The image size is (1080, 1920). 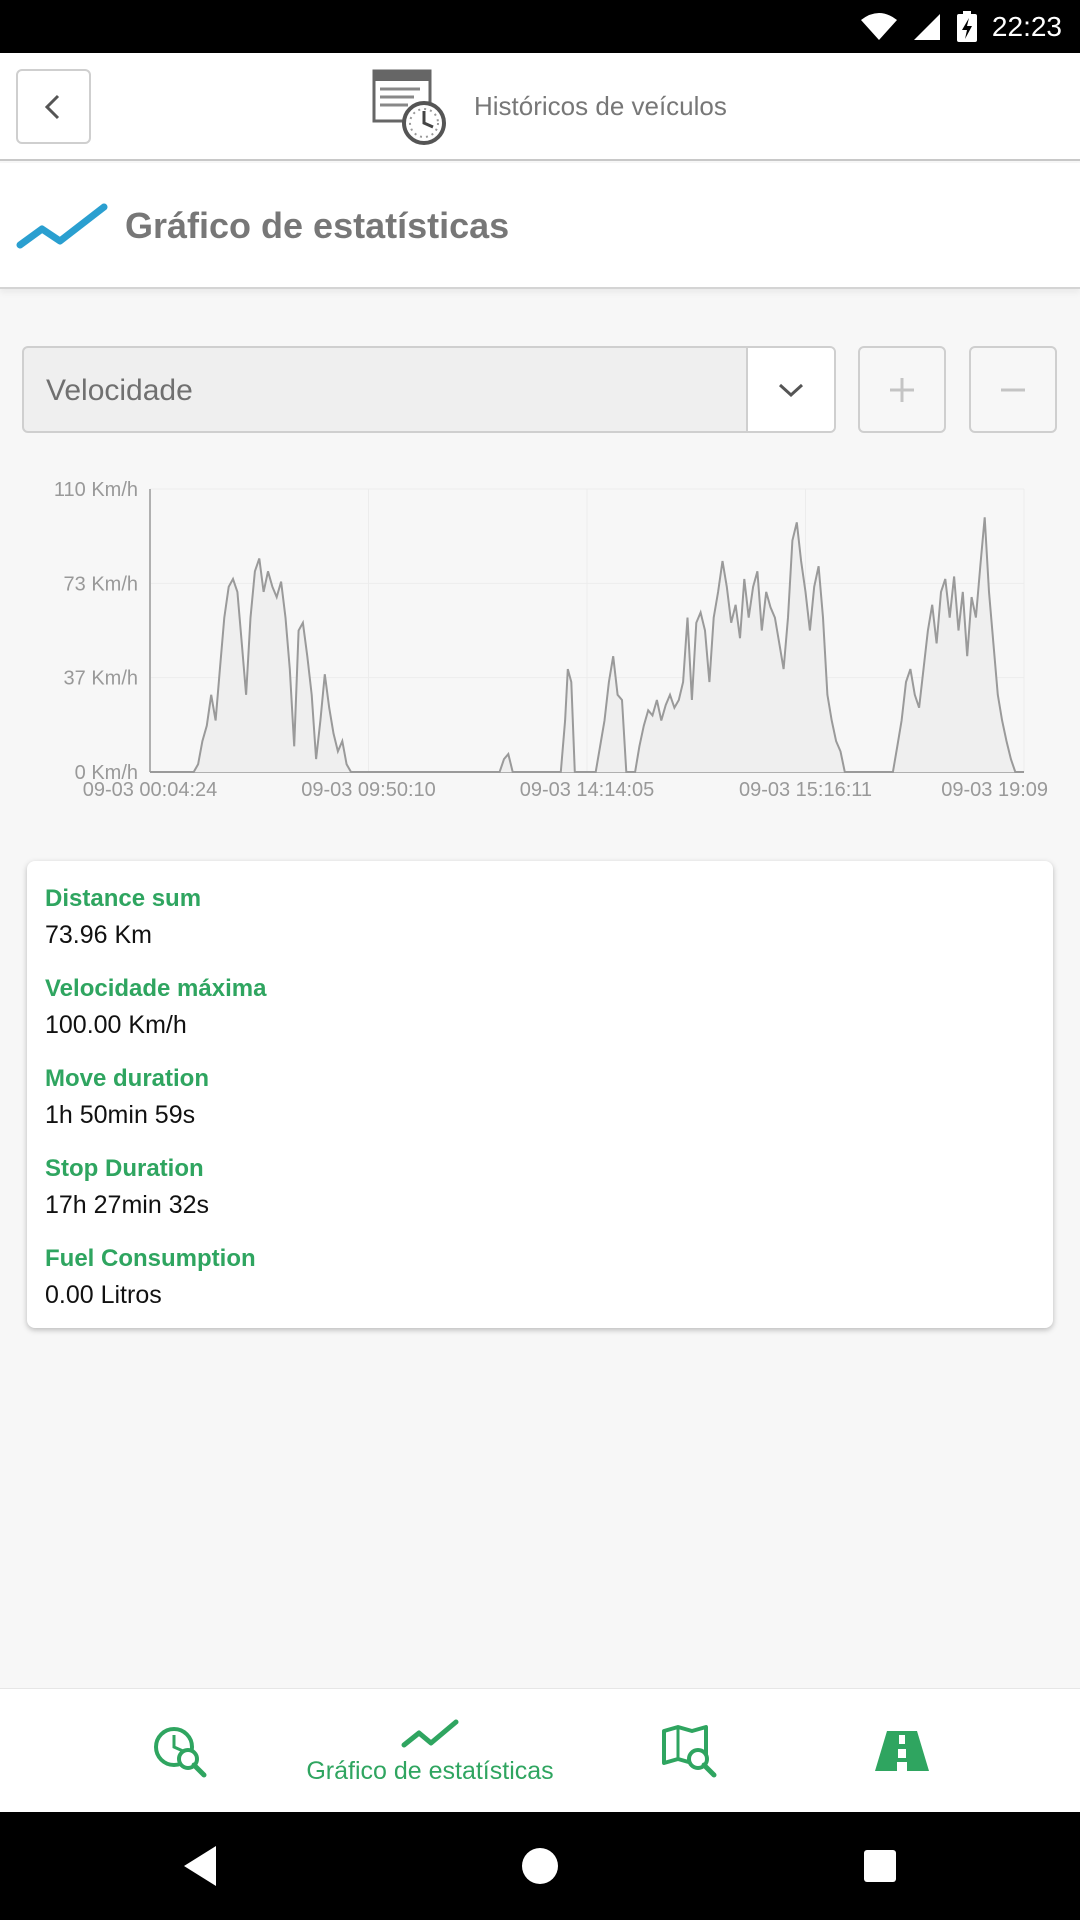 I want to click on back-button, so click(x=53, y=106).